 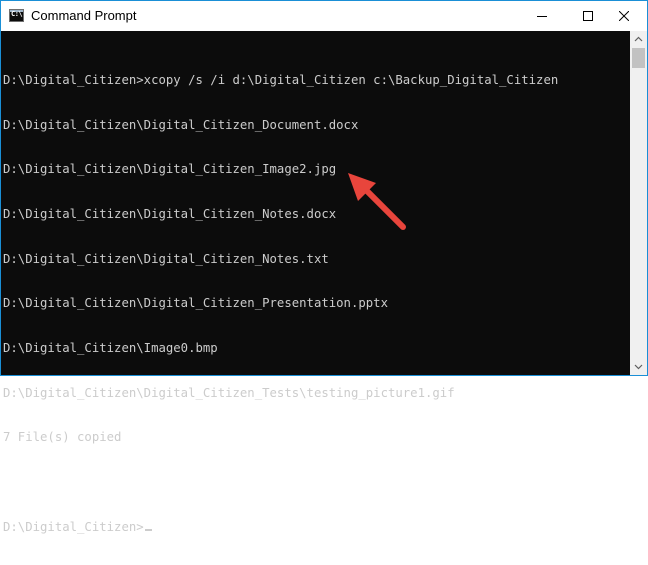 I want to click on scroll-down-button, so click(x=638, y=366).